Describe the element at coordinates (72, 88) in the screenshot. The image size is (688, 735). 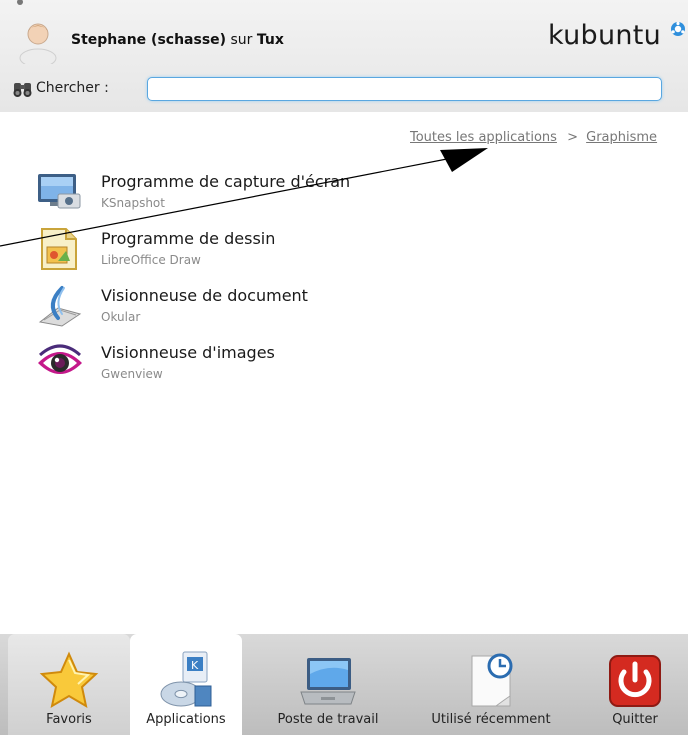
I see `search-label: Chercher :` at that location.